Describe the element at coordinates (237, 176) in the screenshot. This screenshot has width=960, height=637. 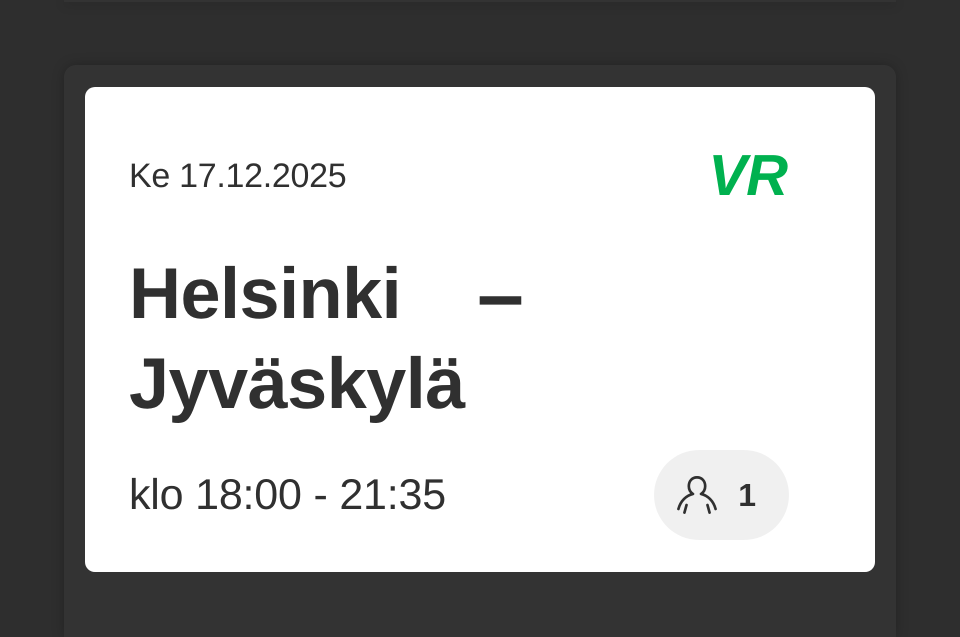
I see `travel-date: Ke 17.12.2025` at that location.